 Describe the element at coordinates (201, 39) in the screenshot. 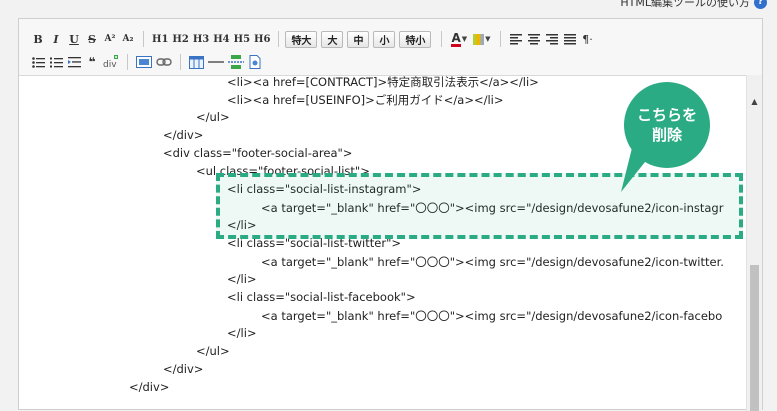

I see `heading-h3-button: H3` at that location.